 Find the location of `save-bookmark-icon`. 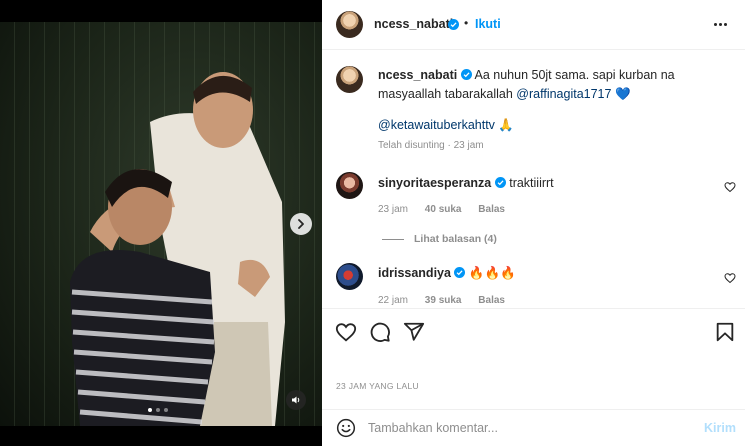

save-bookmark-icon is located at coordinates (725, 332).